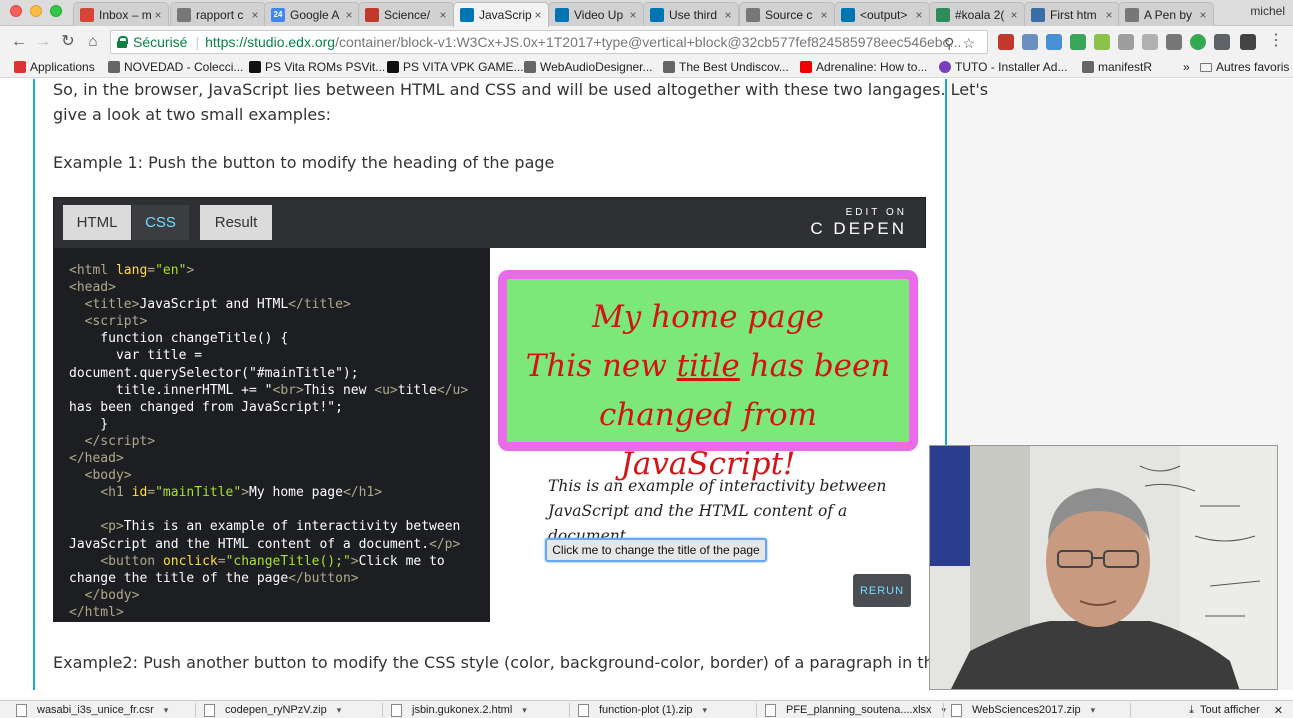  I want to click on show-all-downloads: ⤓ Tout afficher ✕, so click(1236, 709).